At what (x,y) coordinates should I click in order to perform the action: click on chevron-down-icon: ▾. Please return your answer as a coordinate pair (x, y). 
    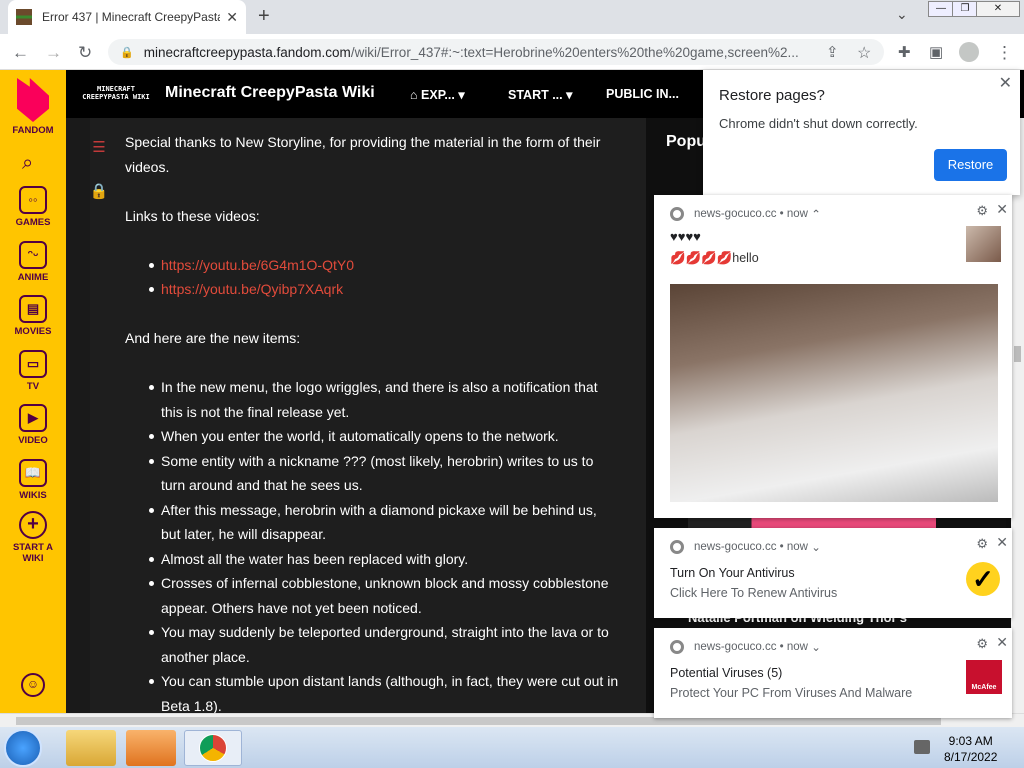
    Looking at the image, I should click on (567, 95).